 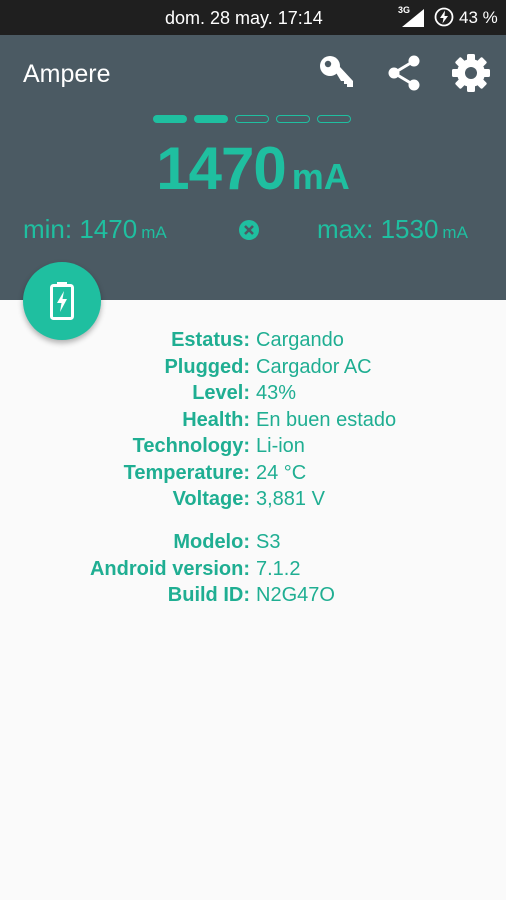 I want to click on info-label: Android version:, so click(x=169, y=568).